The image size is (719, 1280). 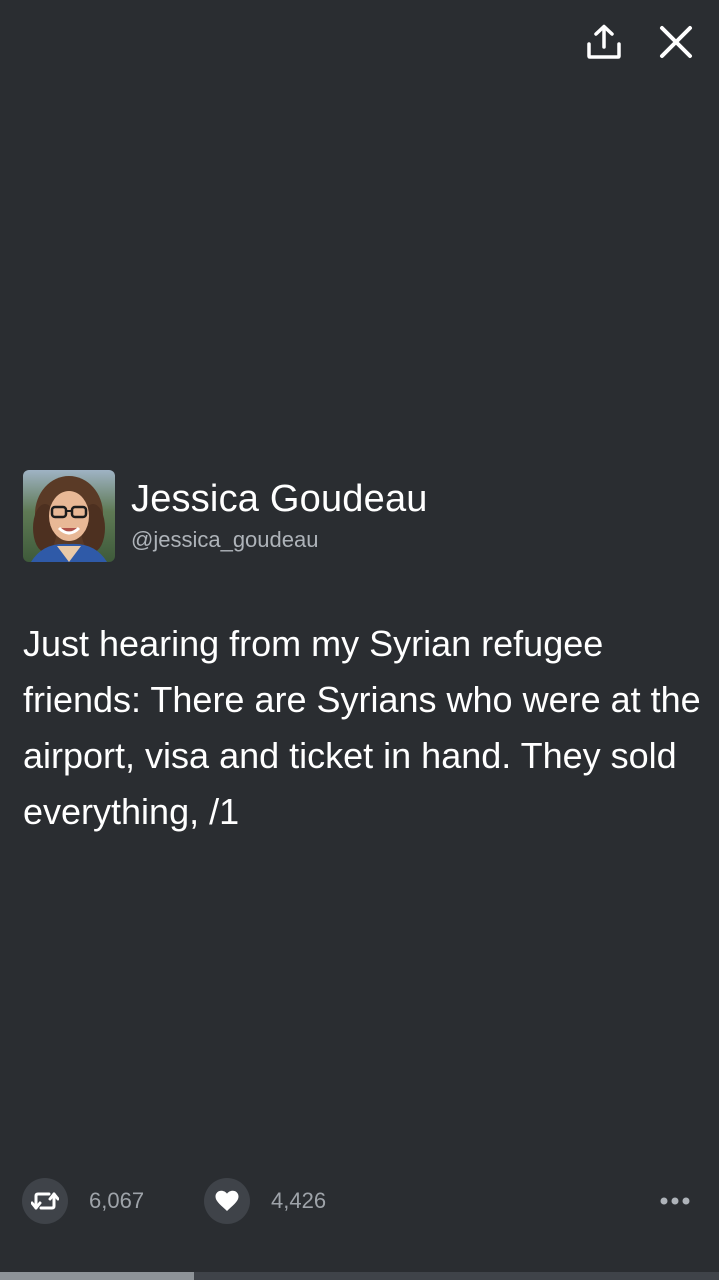 I want to click on retweet-icon, so click(x=45, y=1201).